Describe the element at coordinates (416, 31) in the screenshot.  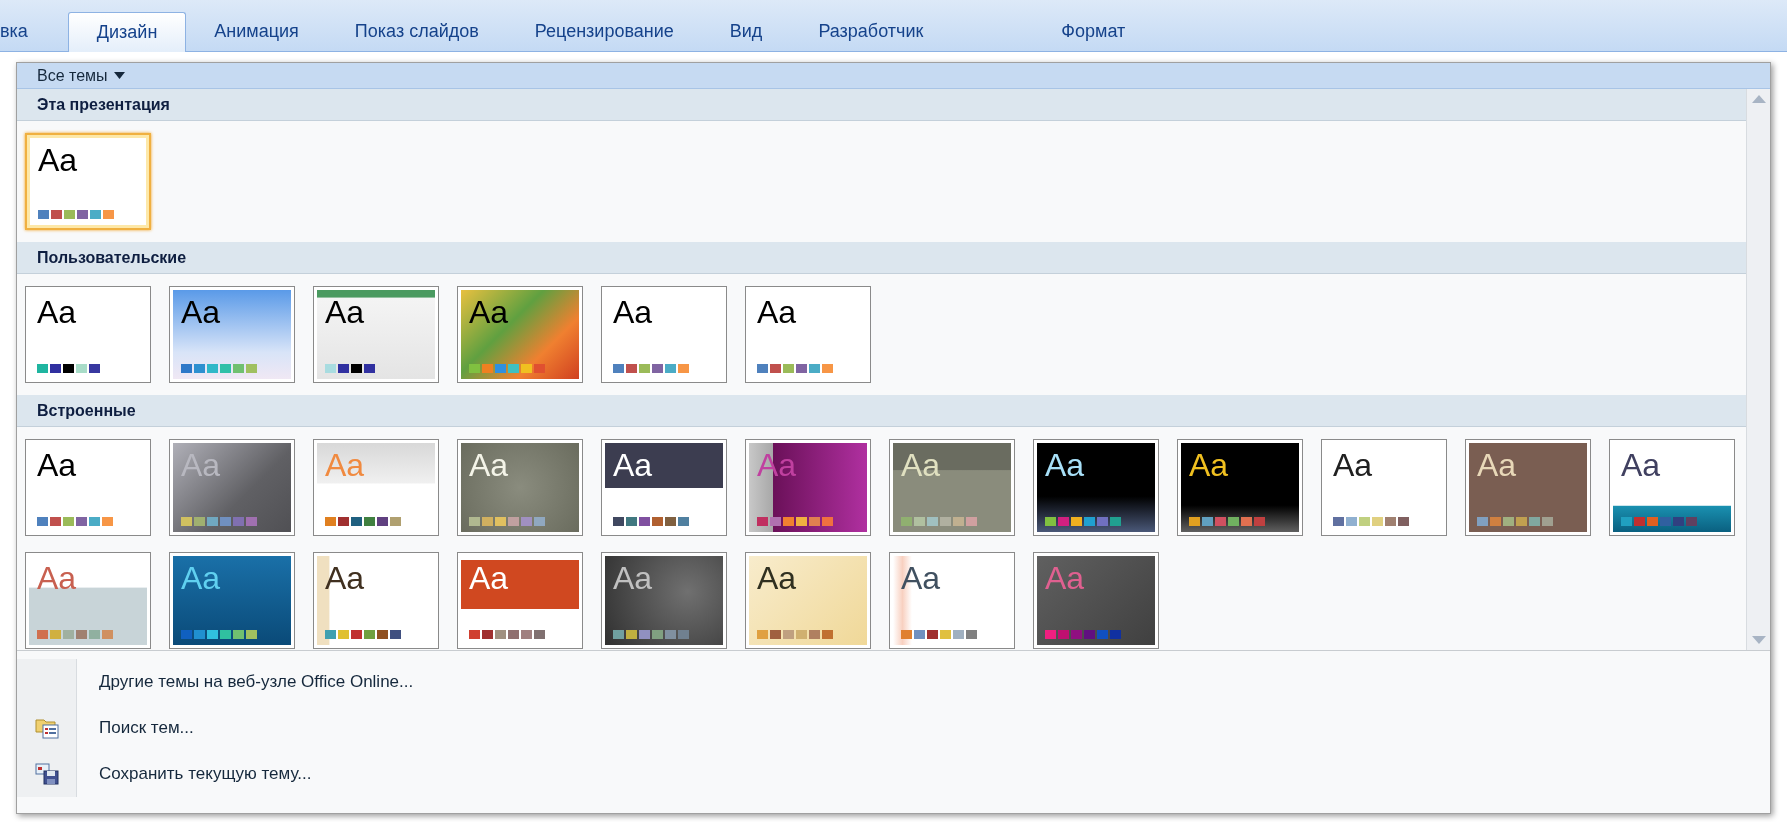
I see `ribbon-tab: Показ слайдов` at that location.